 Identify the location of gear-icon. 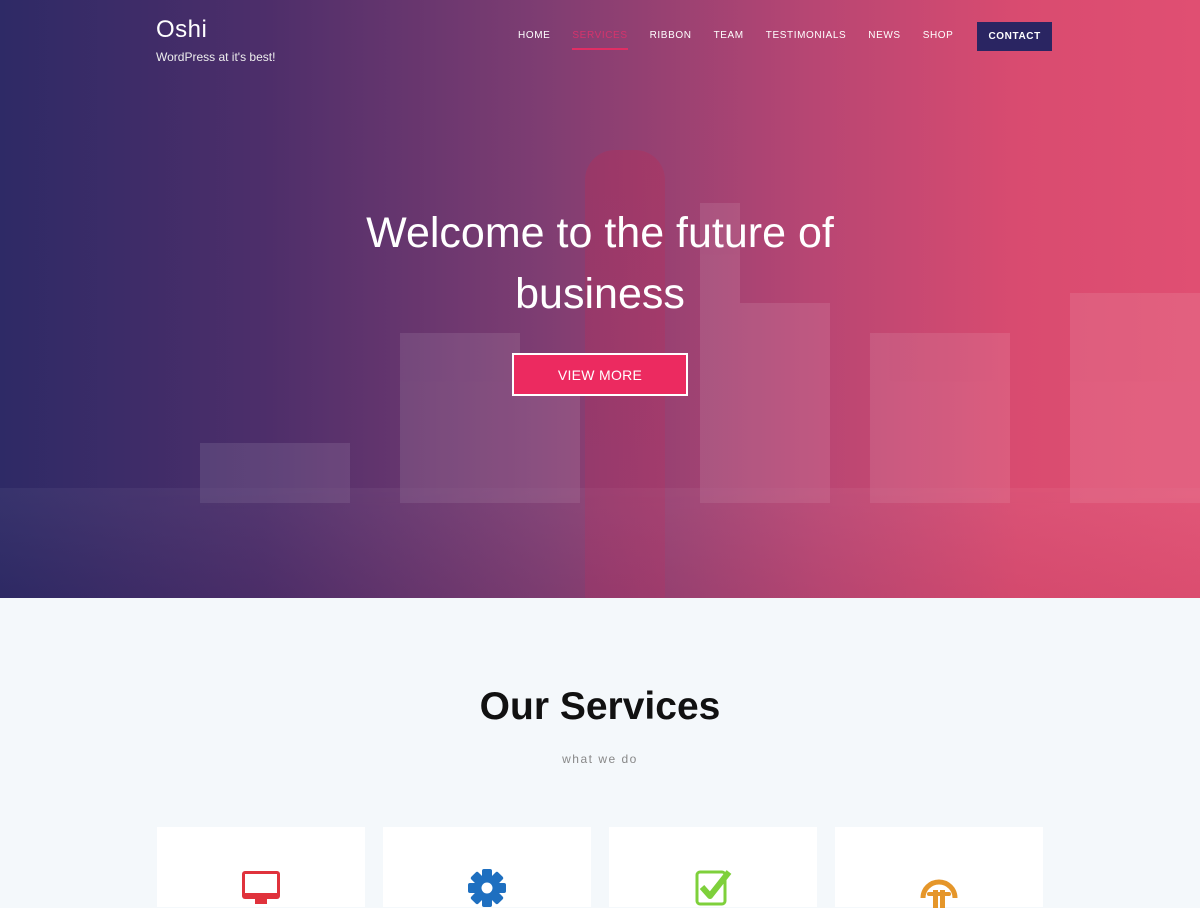
(487, 888).